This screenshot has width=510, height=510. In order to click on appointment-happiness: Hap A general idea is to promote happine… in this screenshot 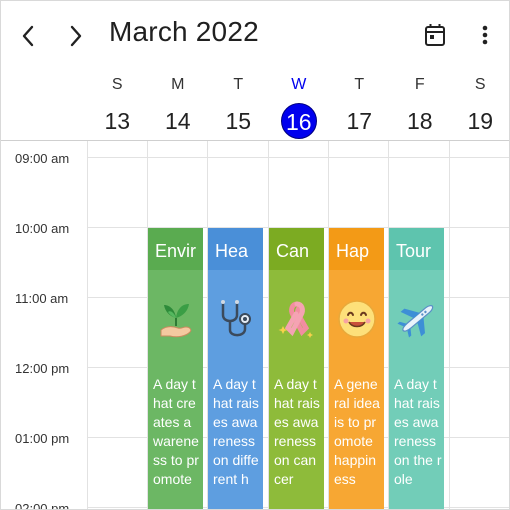, I will do `click(356, 368)`.